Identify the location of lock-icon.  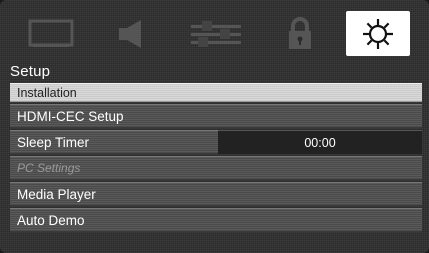
(300, 33).